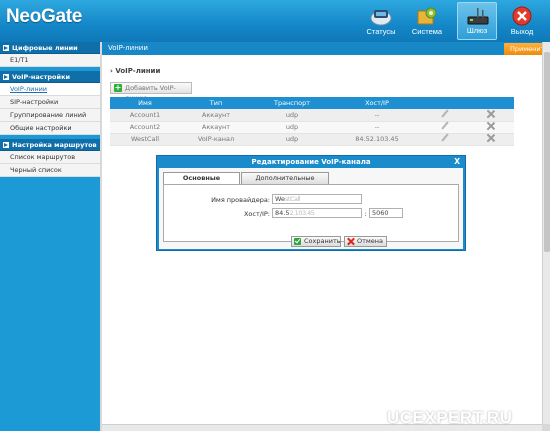 This screenshot has height=431, width=550. I want to click on sidebar-item-blacklist: Черный список, so click(50, 170).